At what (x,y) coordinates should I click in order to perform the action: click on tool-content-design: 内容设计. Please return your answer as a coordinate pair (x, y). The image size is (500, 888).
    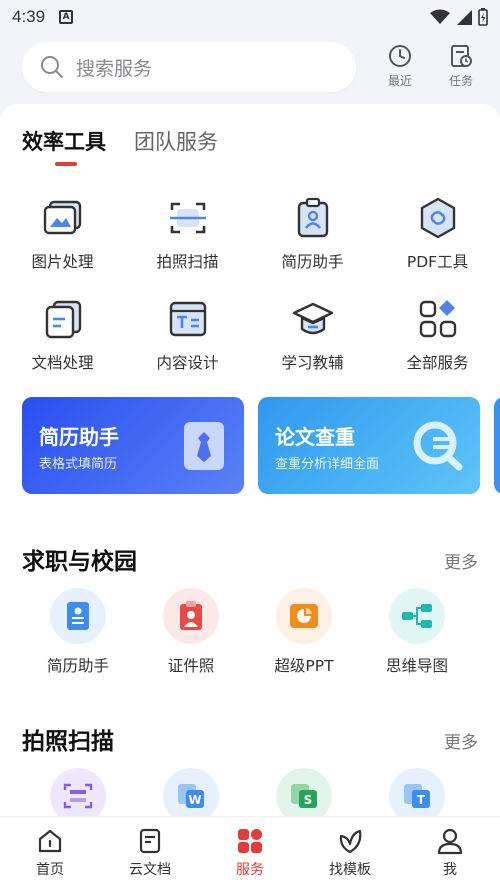
    Looking at the image, I should click on (187, 335).